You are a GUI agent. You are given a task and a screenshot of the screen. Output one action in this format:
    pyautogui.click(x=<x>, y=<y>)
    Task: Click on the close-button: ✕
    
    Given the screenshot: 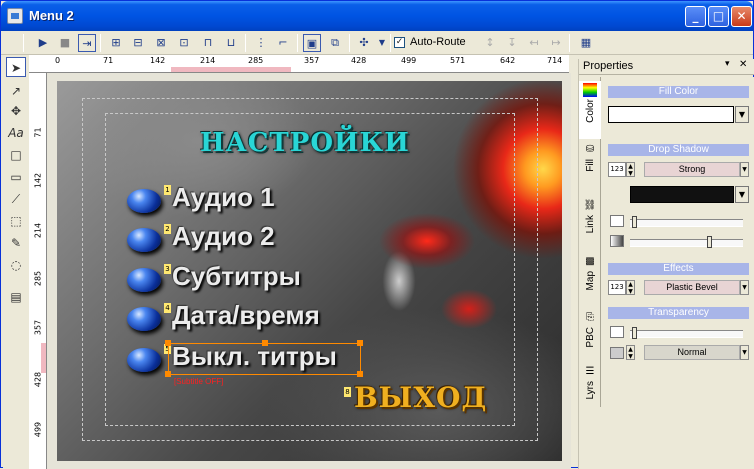 What is the action you would take?
    pyautogui.click(x=741, y=16)
    